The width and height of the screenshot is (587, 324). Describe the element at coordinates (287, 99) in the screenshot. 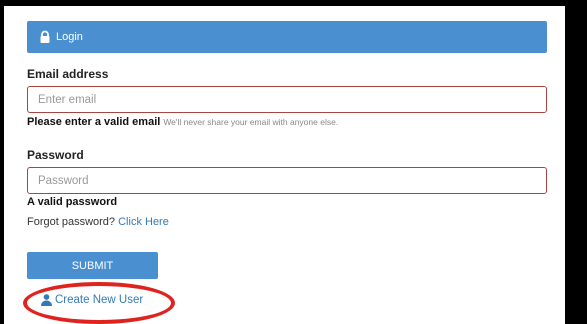

I see `email-field` at that location.